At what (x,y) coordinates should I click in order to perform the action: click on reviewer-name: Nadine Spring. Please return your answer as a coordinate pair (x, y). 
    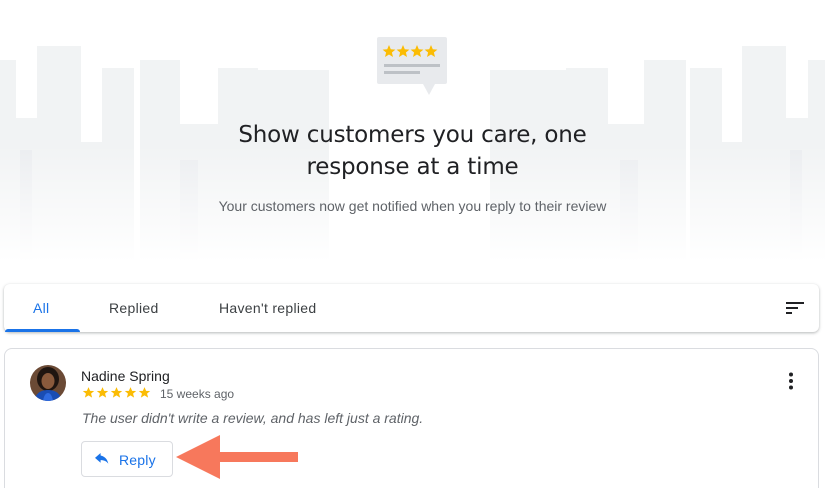
    Looking at the image, I should click on (125, 376).